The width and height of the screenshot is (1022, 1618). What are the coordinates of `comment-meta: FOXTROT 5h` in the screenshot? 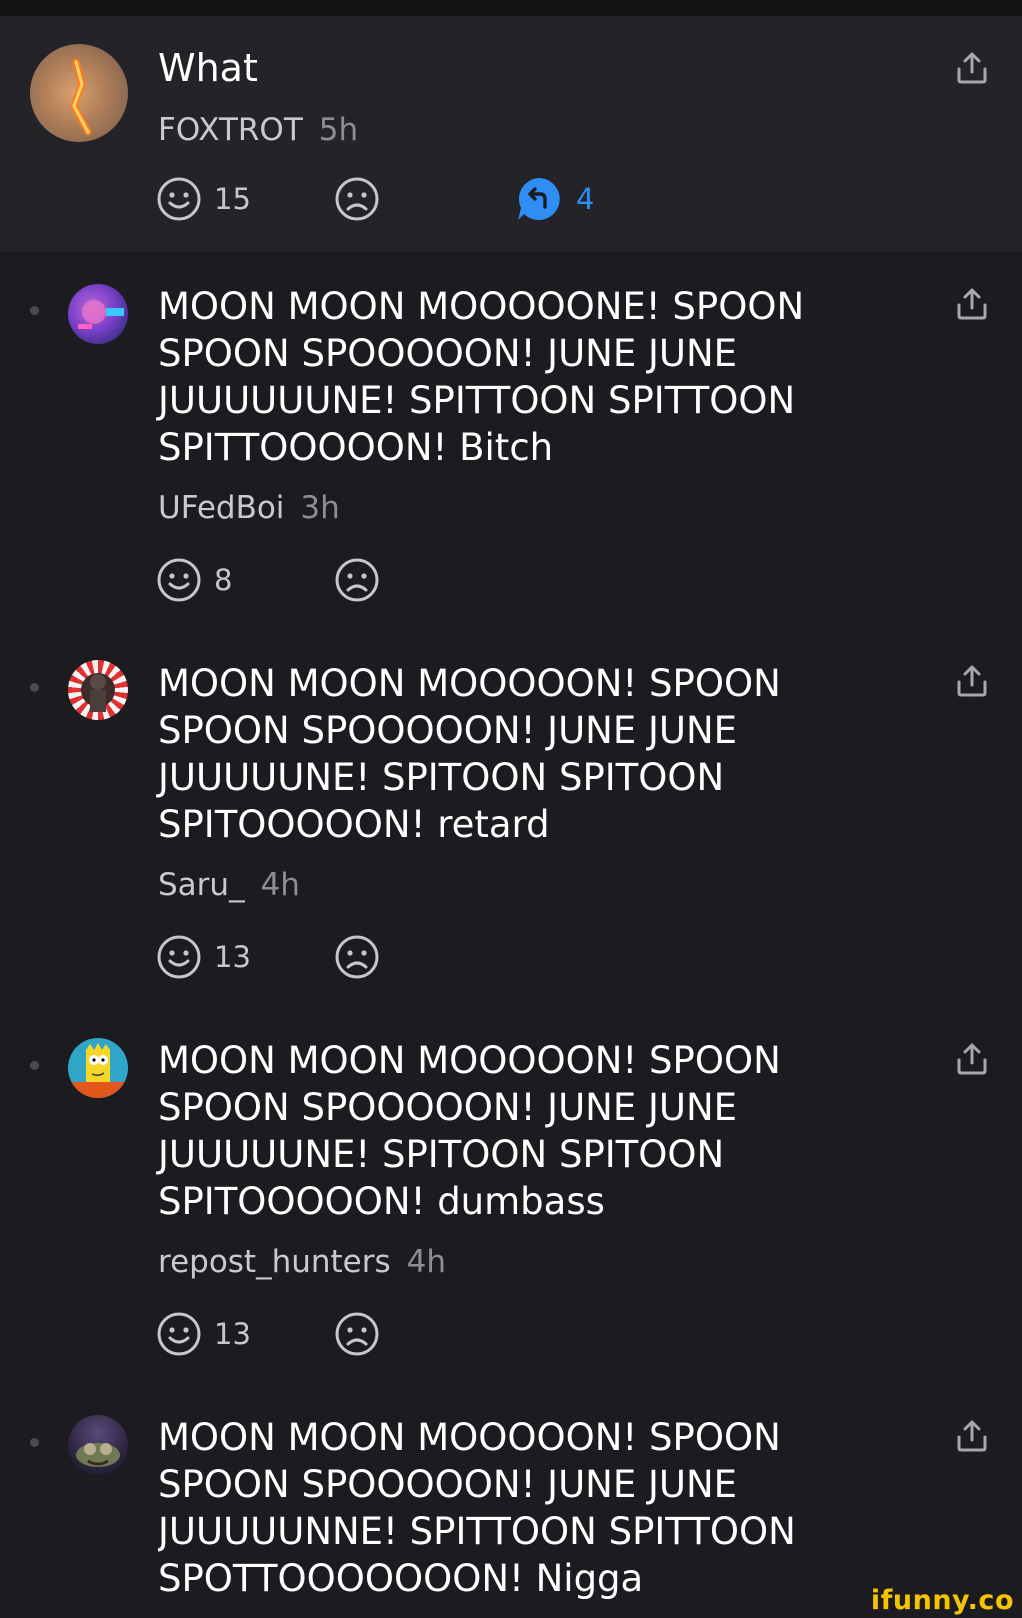 It's located at (258, 130).